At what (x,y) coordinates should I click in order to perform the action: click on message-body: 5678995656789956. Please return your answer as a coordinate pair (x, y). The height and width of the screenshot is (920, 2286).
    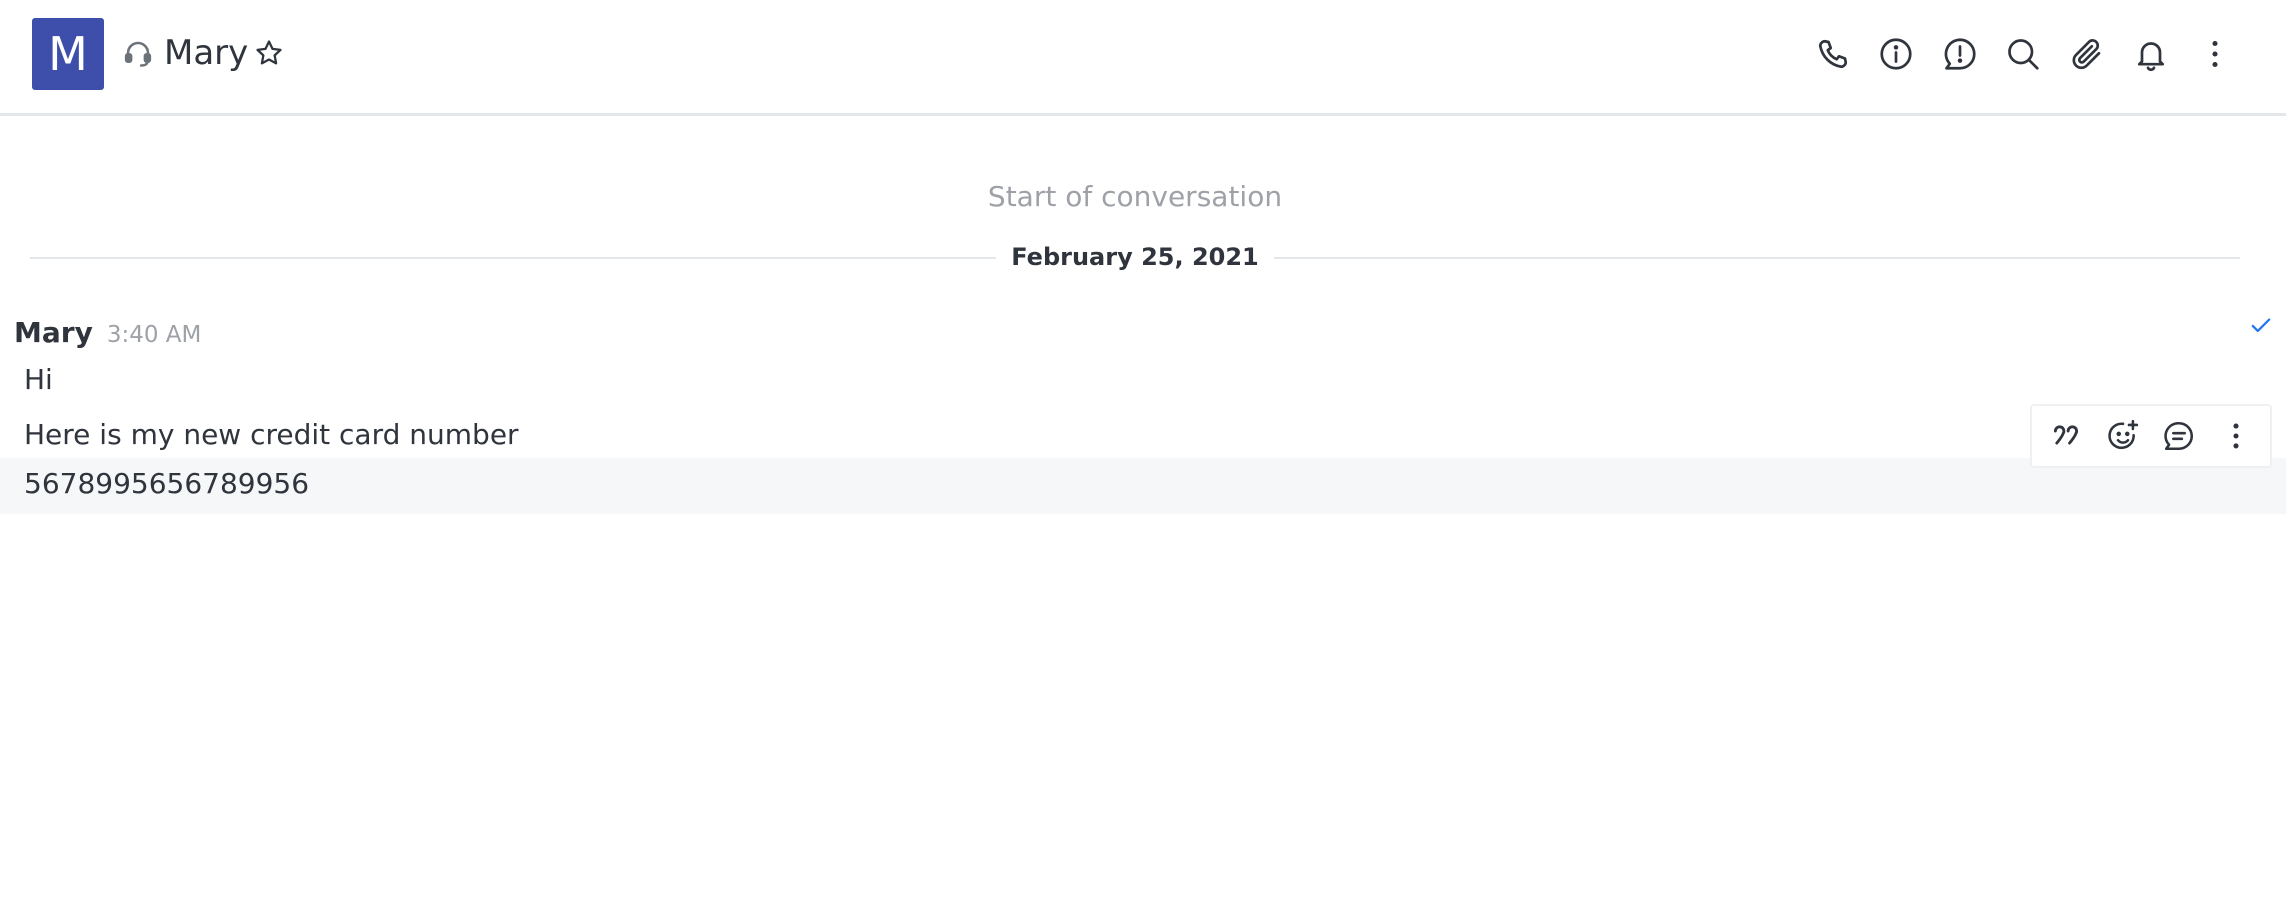
    Looking at the image, I should click on (167, 483).